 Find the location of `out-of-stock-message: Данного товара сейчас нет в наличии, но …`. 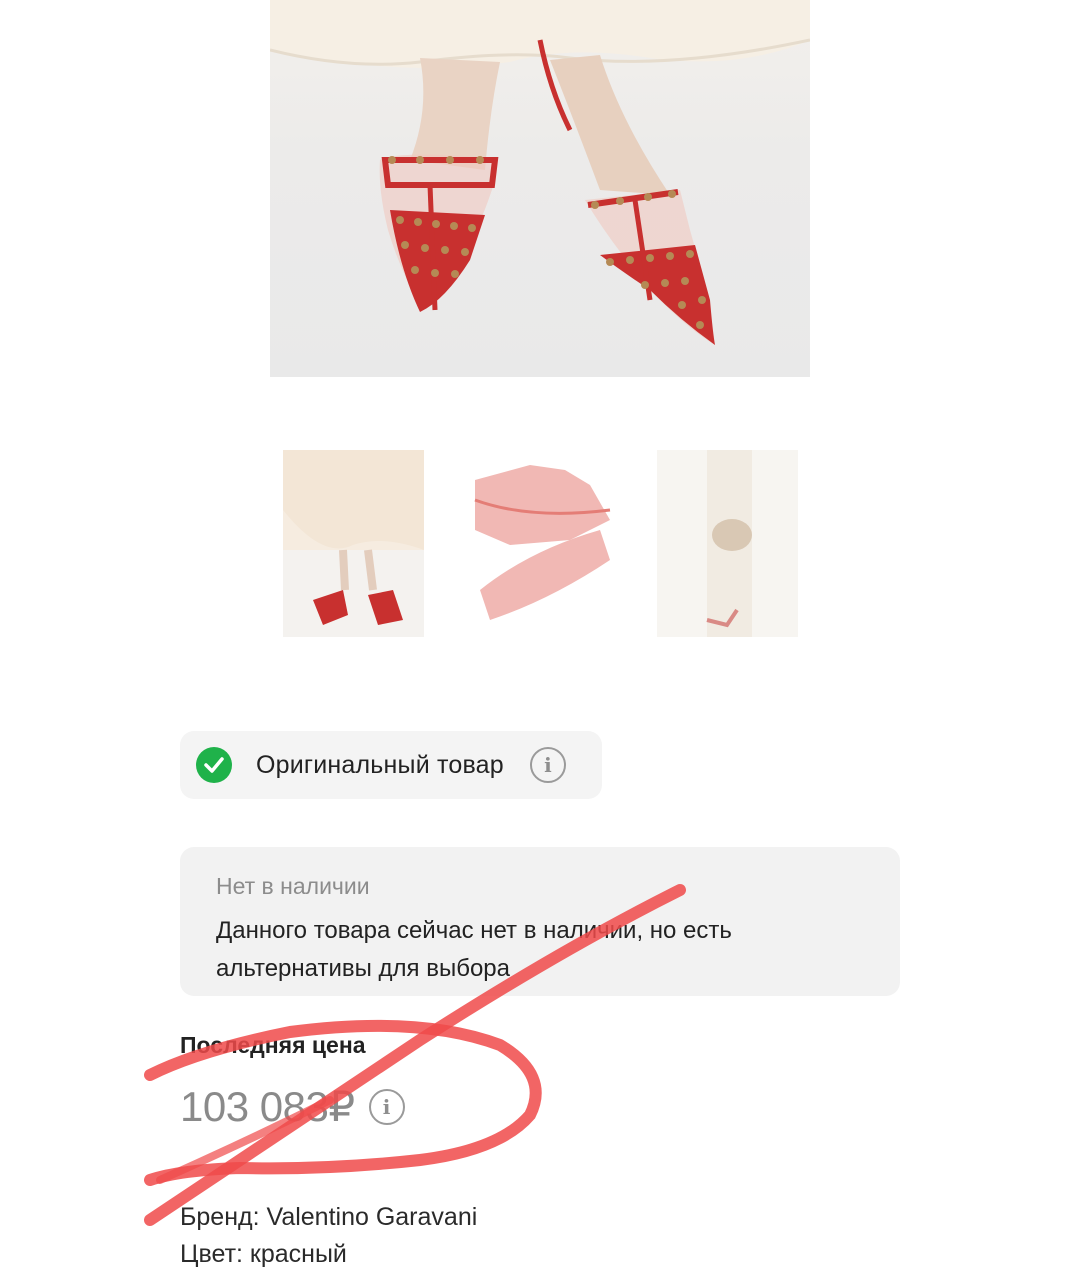

out-of-stock-message: Данного товара сейчас нет в наличии, но … is located at coordinates (474, 949).